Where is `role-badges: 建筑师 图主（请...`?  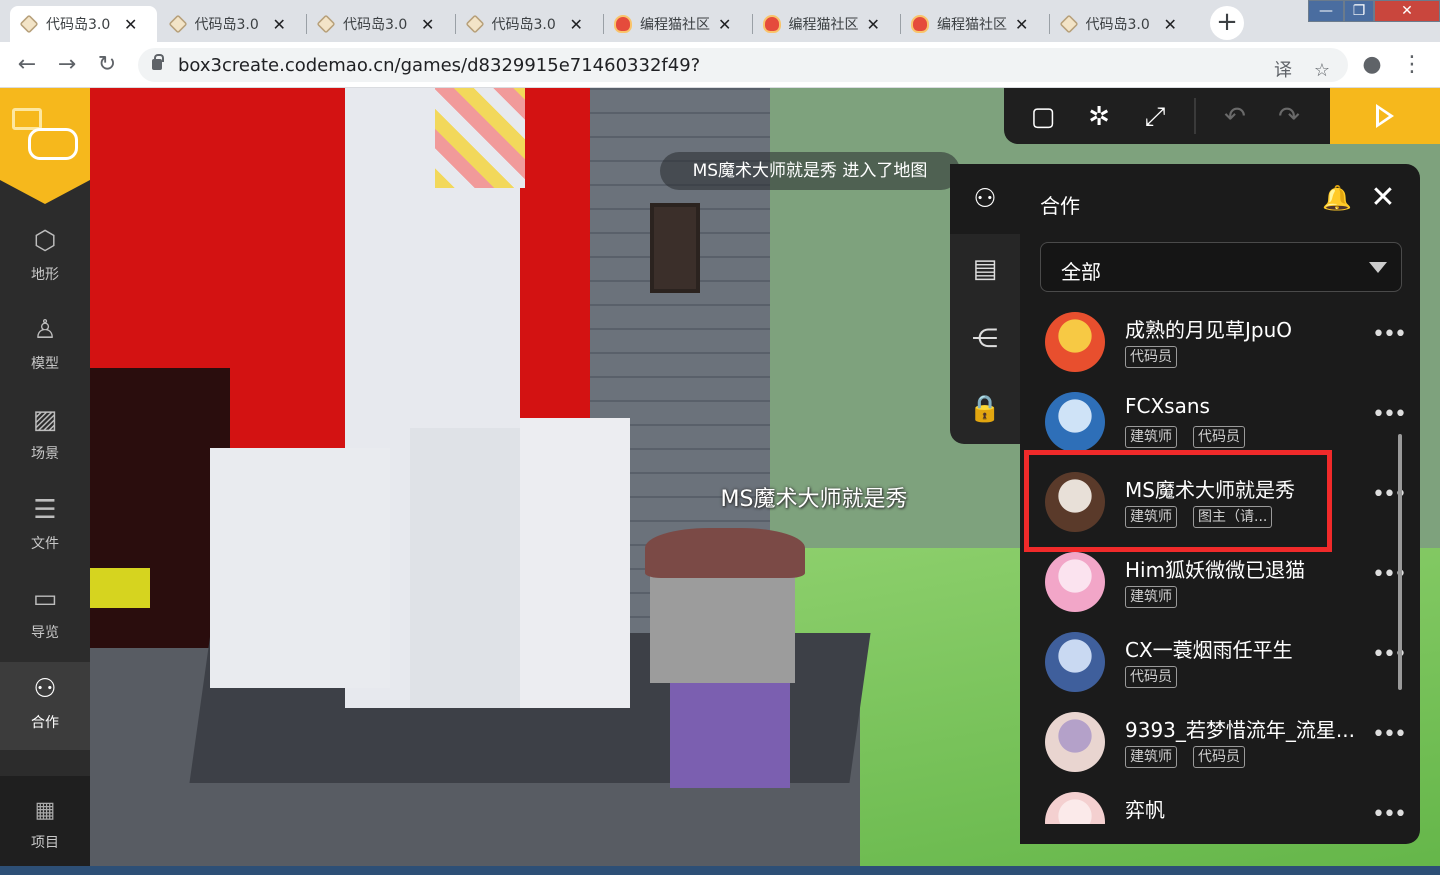 role-badges: 建筑师 图主（请... is located at coordinates (1199, 517).